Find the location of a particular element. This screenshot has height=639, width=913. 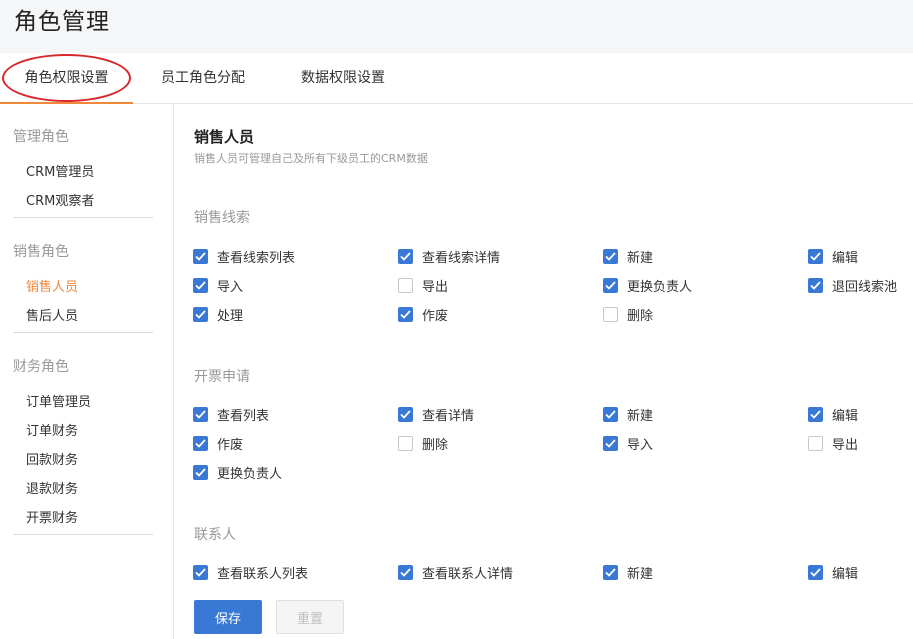

tab-employee-roles: 员工角色分配 is located at coordinates (203, 78).